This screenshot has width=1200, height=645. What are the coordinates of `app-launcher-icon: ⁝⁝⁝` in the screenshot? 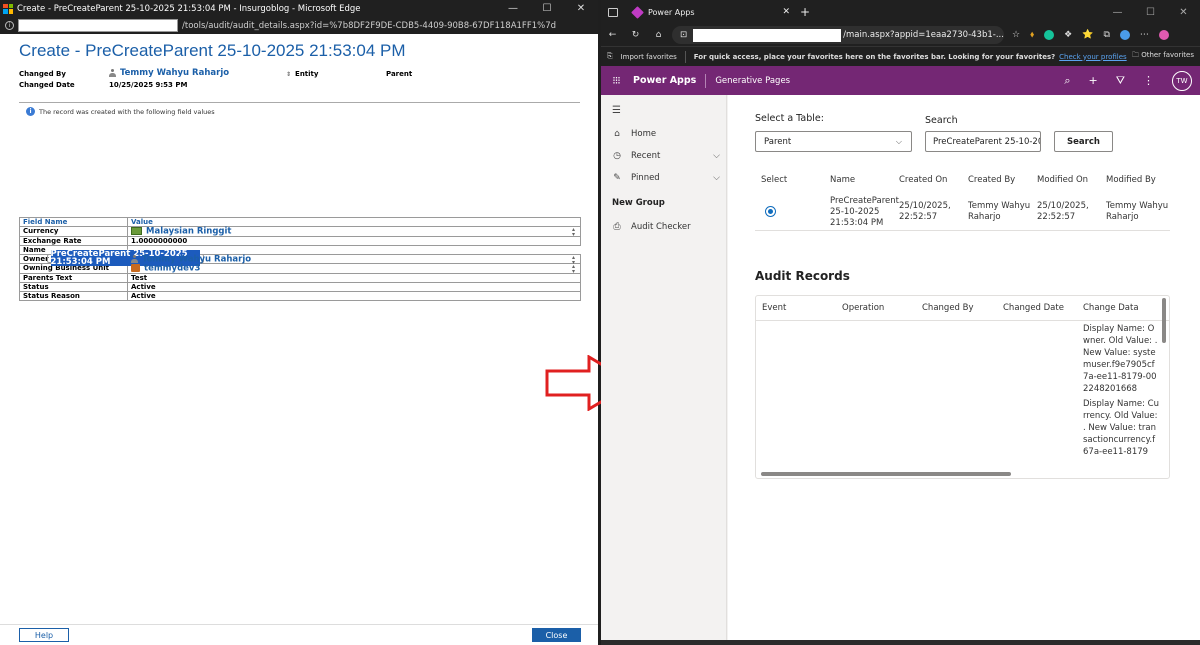 It's located at (616, 80).